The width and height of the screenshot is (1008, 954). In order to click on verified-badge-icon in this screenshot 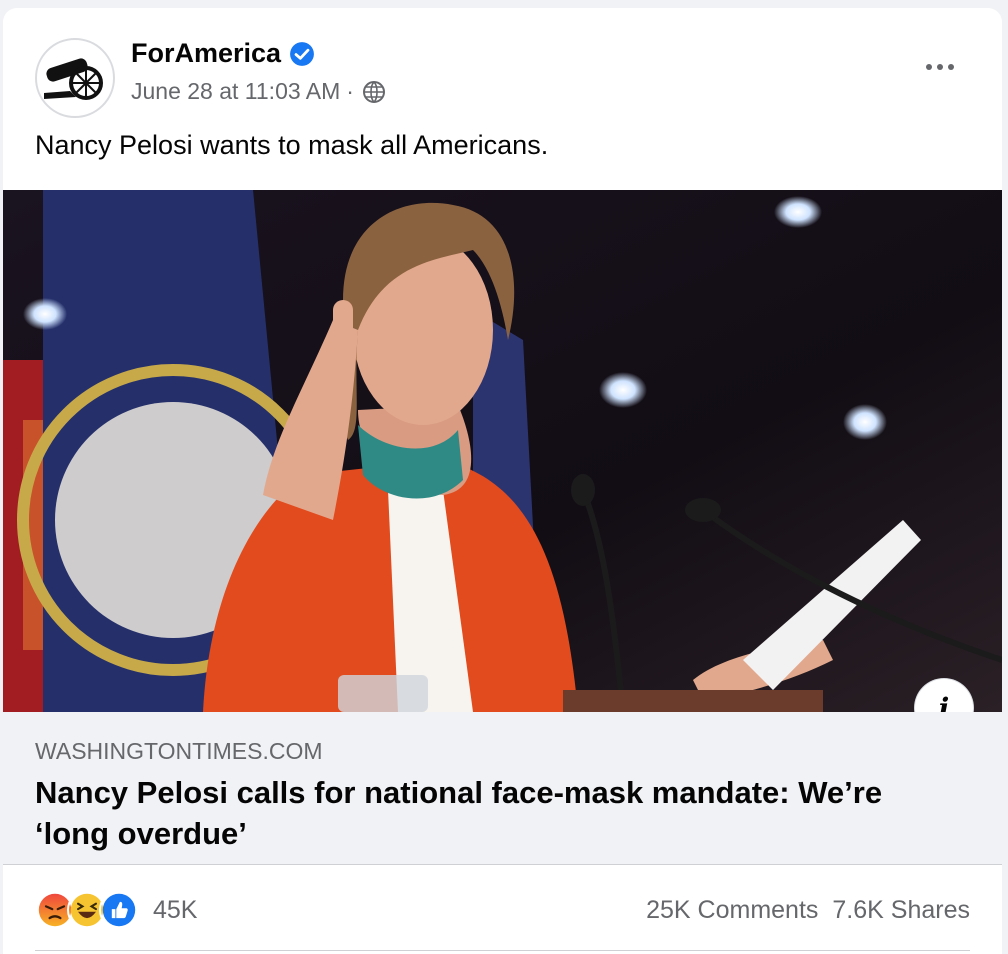, I will do `click(302, 53)`.